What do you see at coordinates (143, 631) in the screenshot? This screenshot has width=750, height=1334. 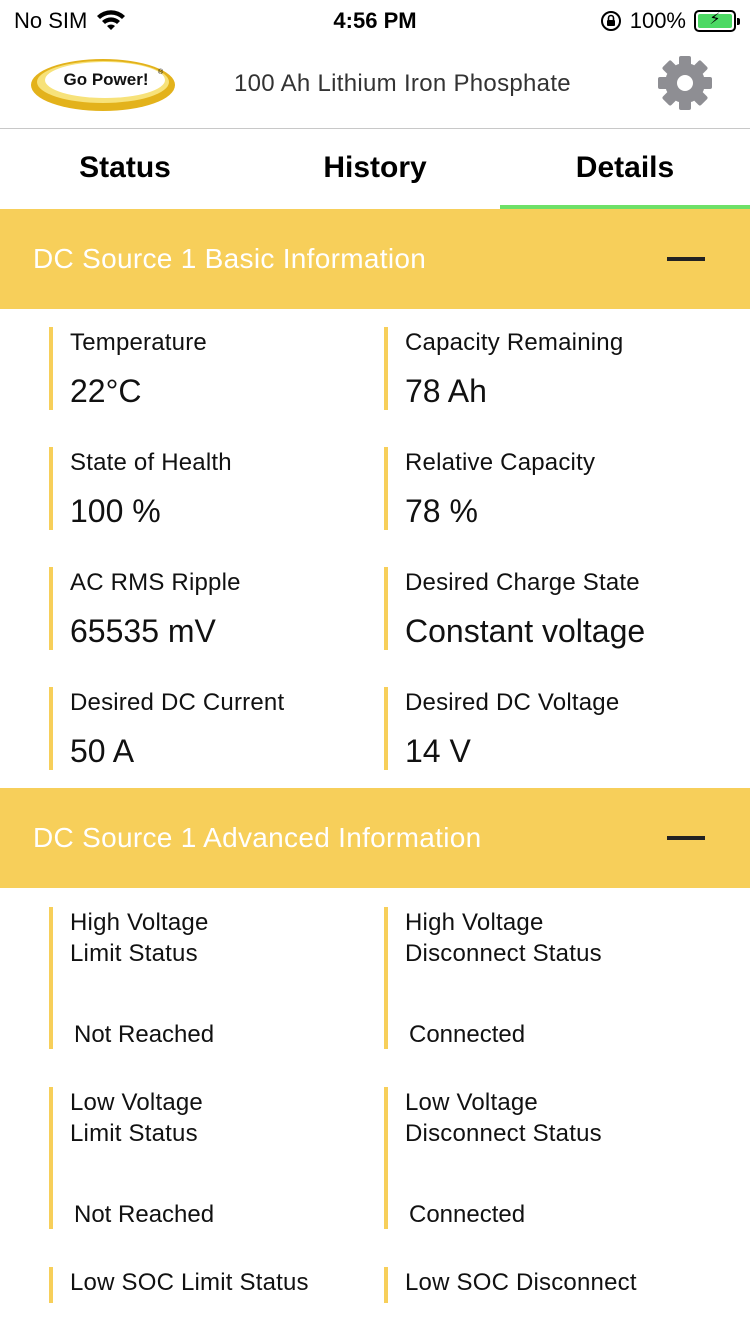 I see `field-value: 65535 mV` at bounding box center [143, 631].